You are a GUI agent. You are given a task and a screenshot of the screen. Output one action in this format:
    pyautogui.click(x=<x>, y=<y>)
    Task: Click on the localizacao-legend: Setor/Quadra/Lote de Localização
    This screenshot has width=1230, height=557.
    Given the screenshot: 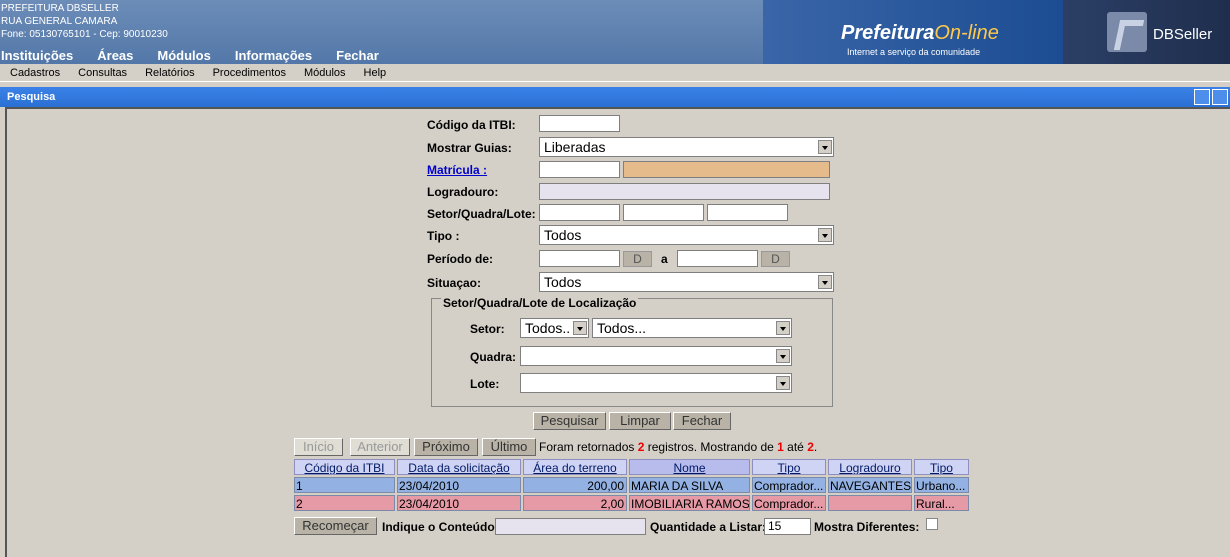 What is the action you would take?
    pyautogui.click(x=540, y=303)
    